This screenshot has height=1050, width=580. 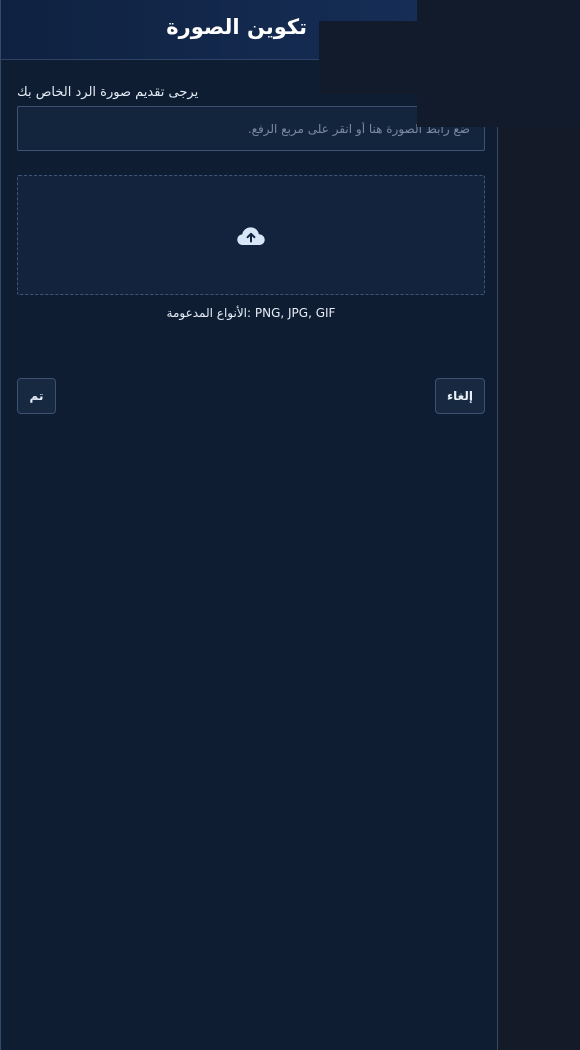 What do you see at coordinates (36, 396) in the screenshot?
I see `done-button: تم` at bounding box center [36, 396].